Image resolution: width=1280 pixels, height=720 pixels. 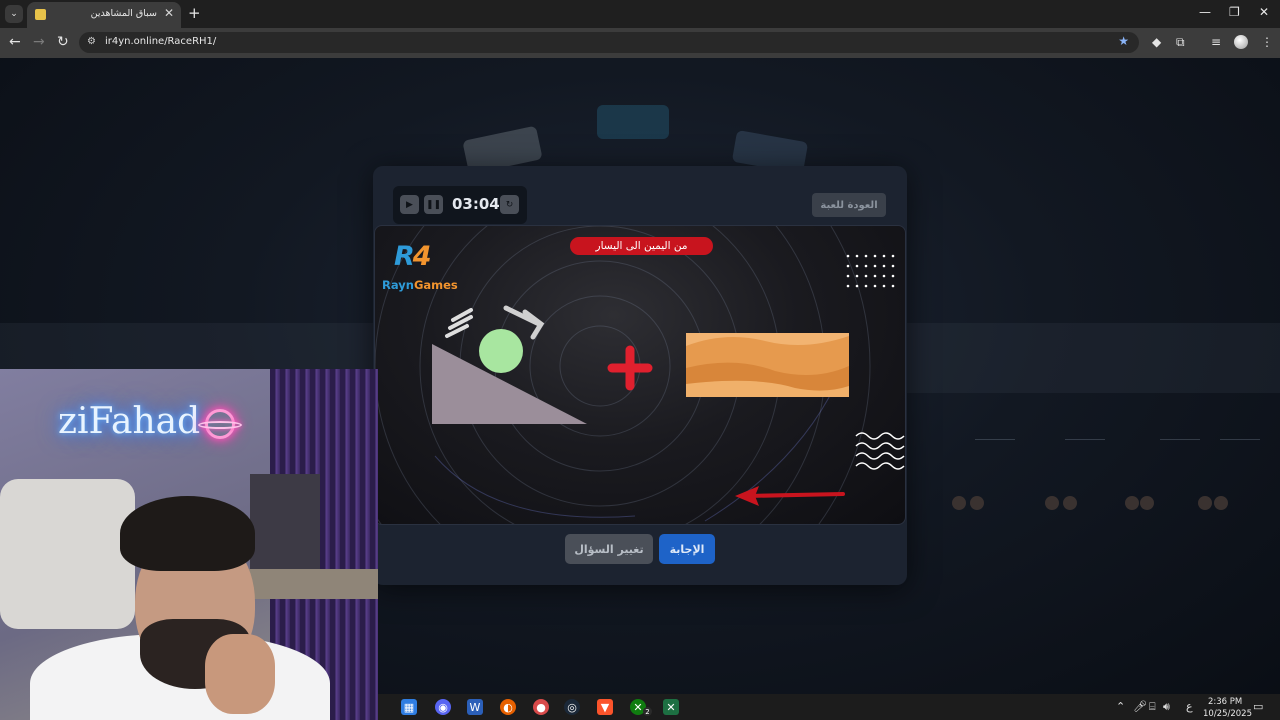 What do you see at coordinates (630, 368) in the screenshot?
I see `plus-icon` at bounding box center [630, 368].